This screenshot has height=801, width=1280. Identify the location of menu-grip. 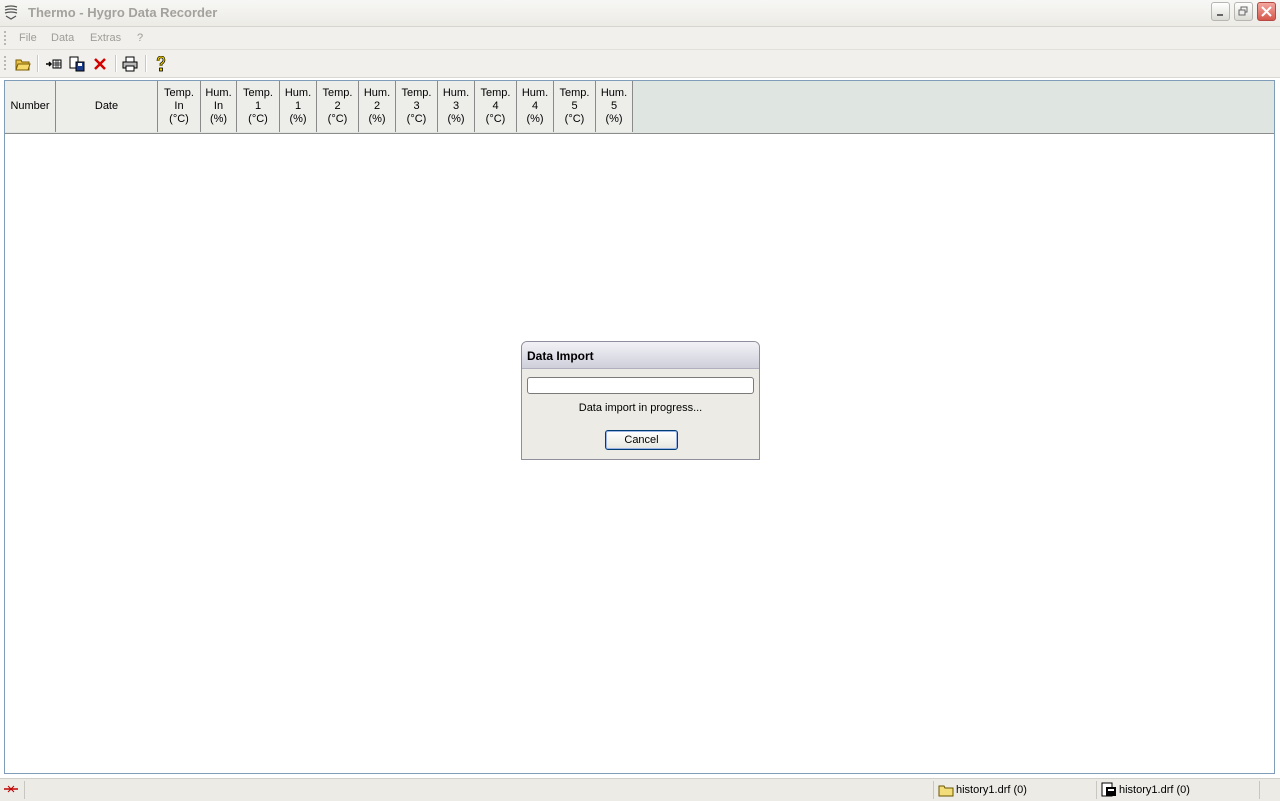
(5, 38).